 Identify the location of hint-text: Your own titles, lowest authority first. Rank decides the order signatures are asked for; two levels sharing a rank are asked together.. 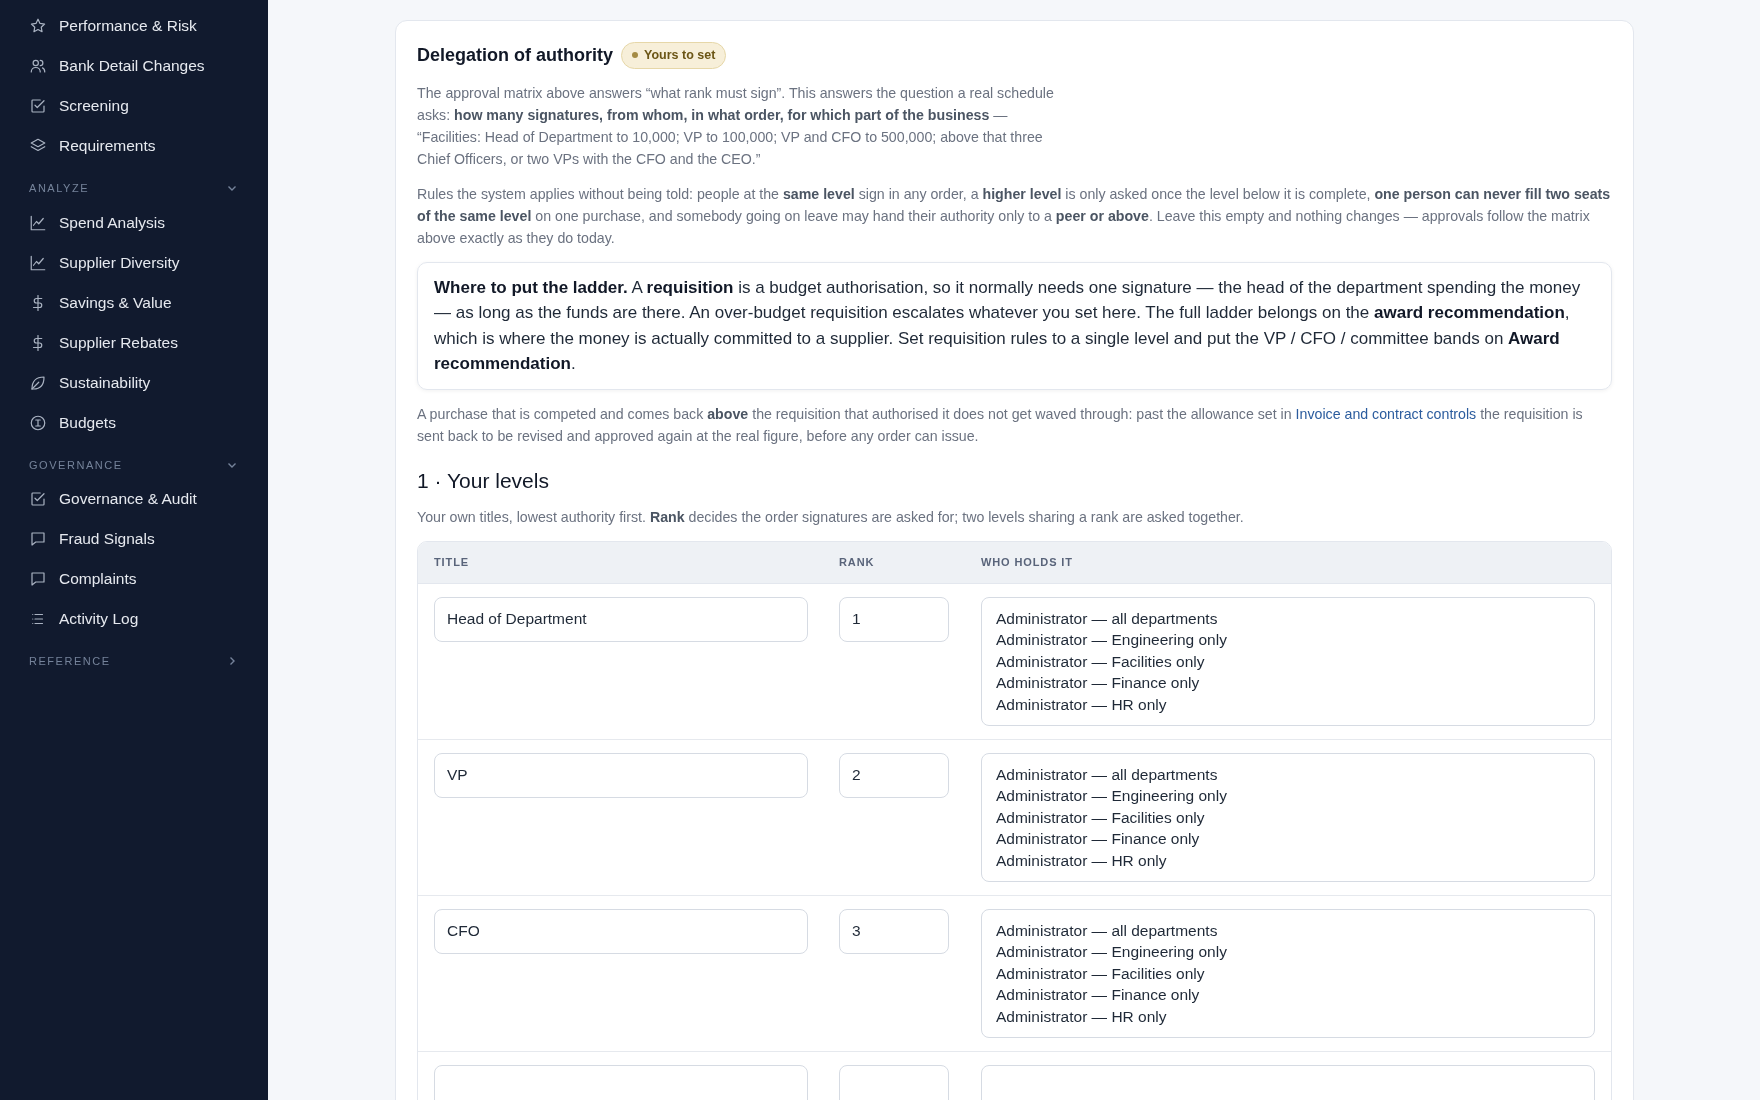
(831, 517).